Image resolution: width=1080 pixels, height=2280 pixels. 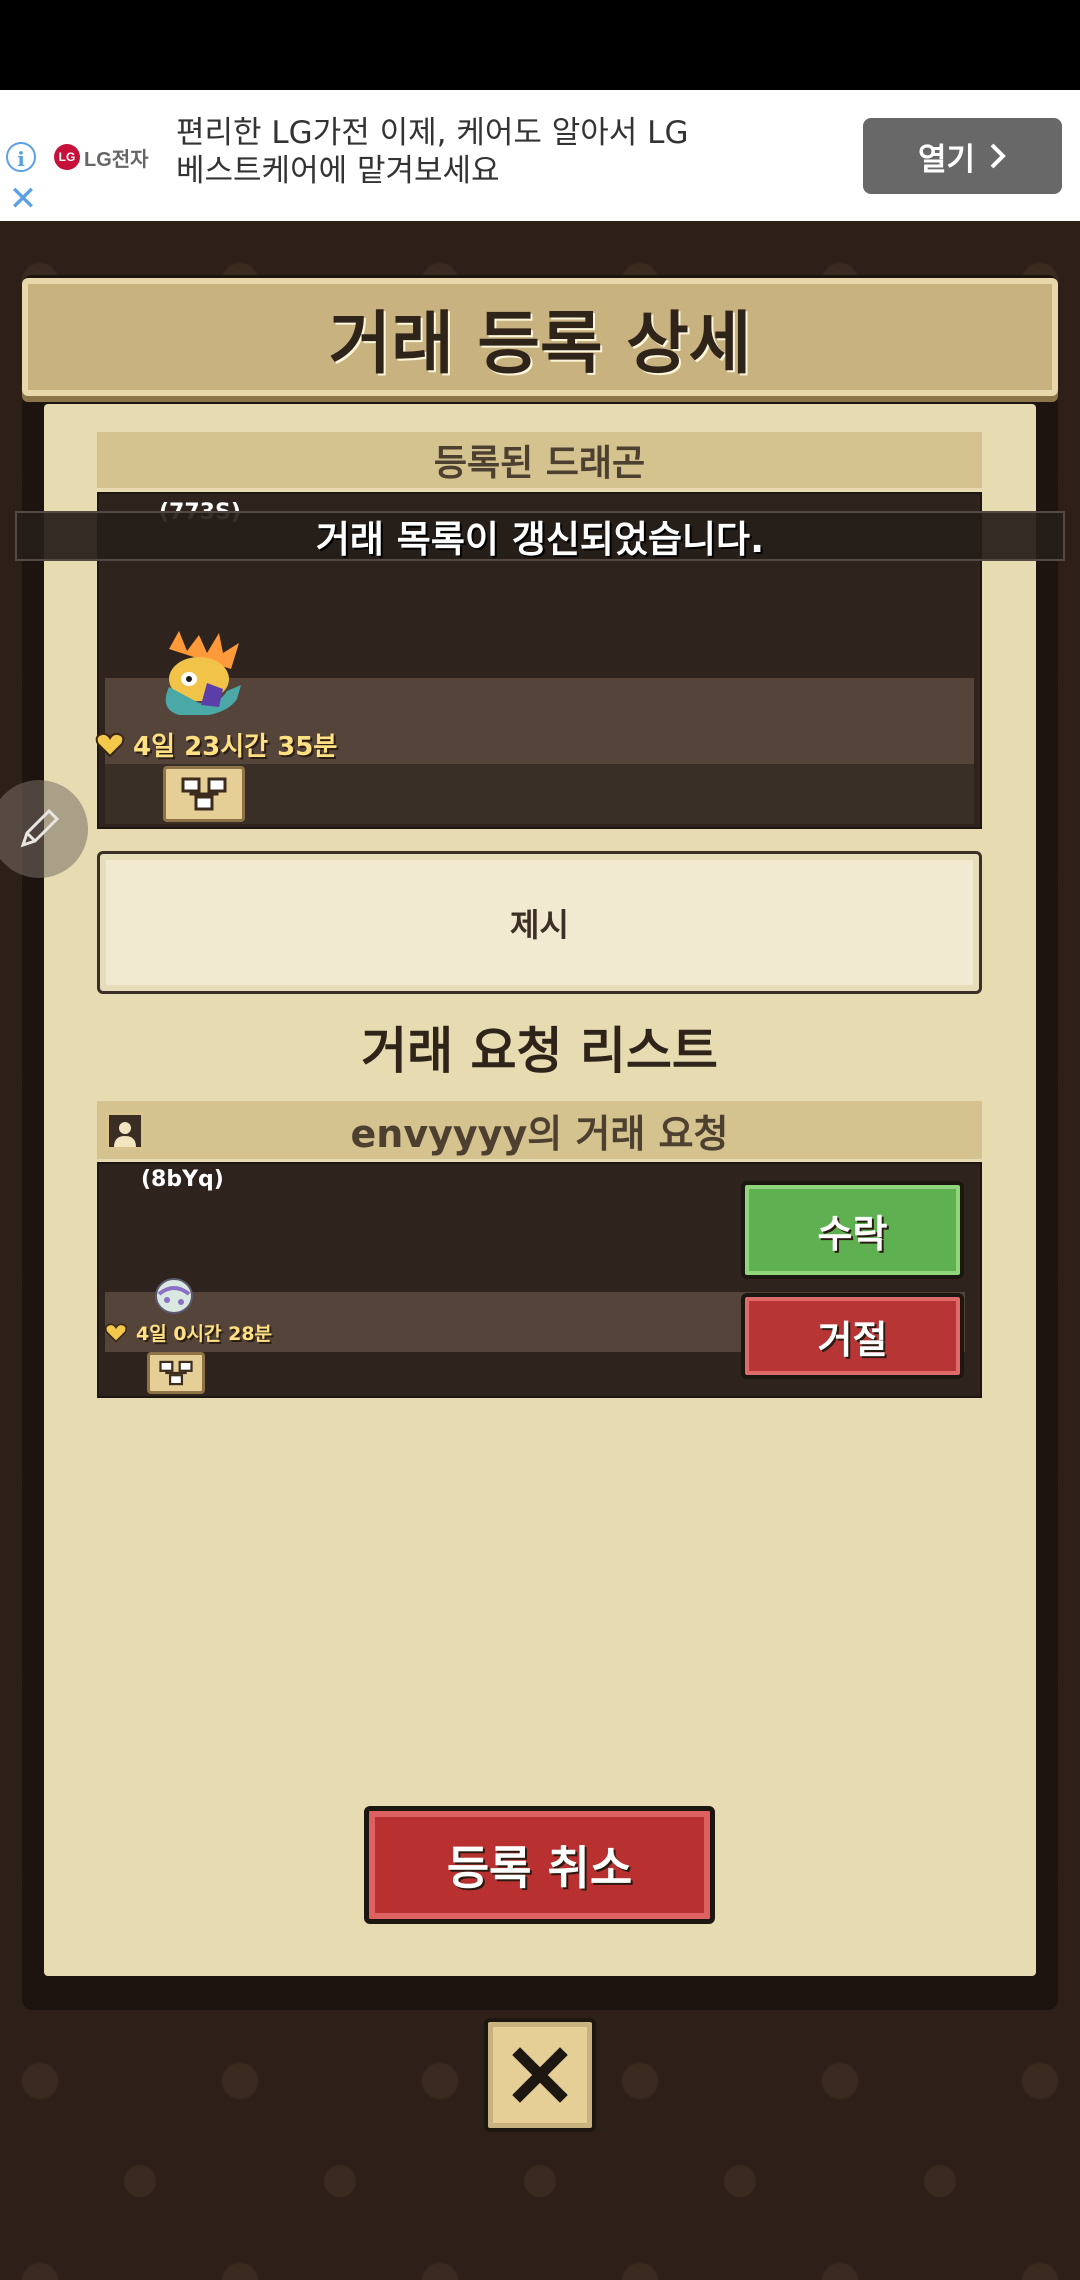 I want to click on dragon-info-chip, so click(x=204, y=794).